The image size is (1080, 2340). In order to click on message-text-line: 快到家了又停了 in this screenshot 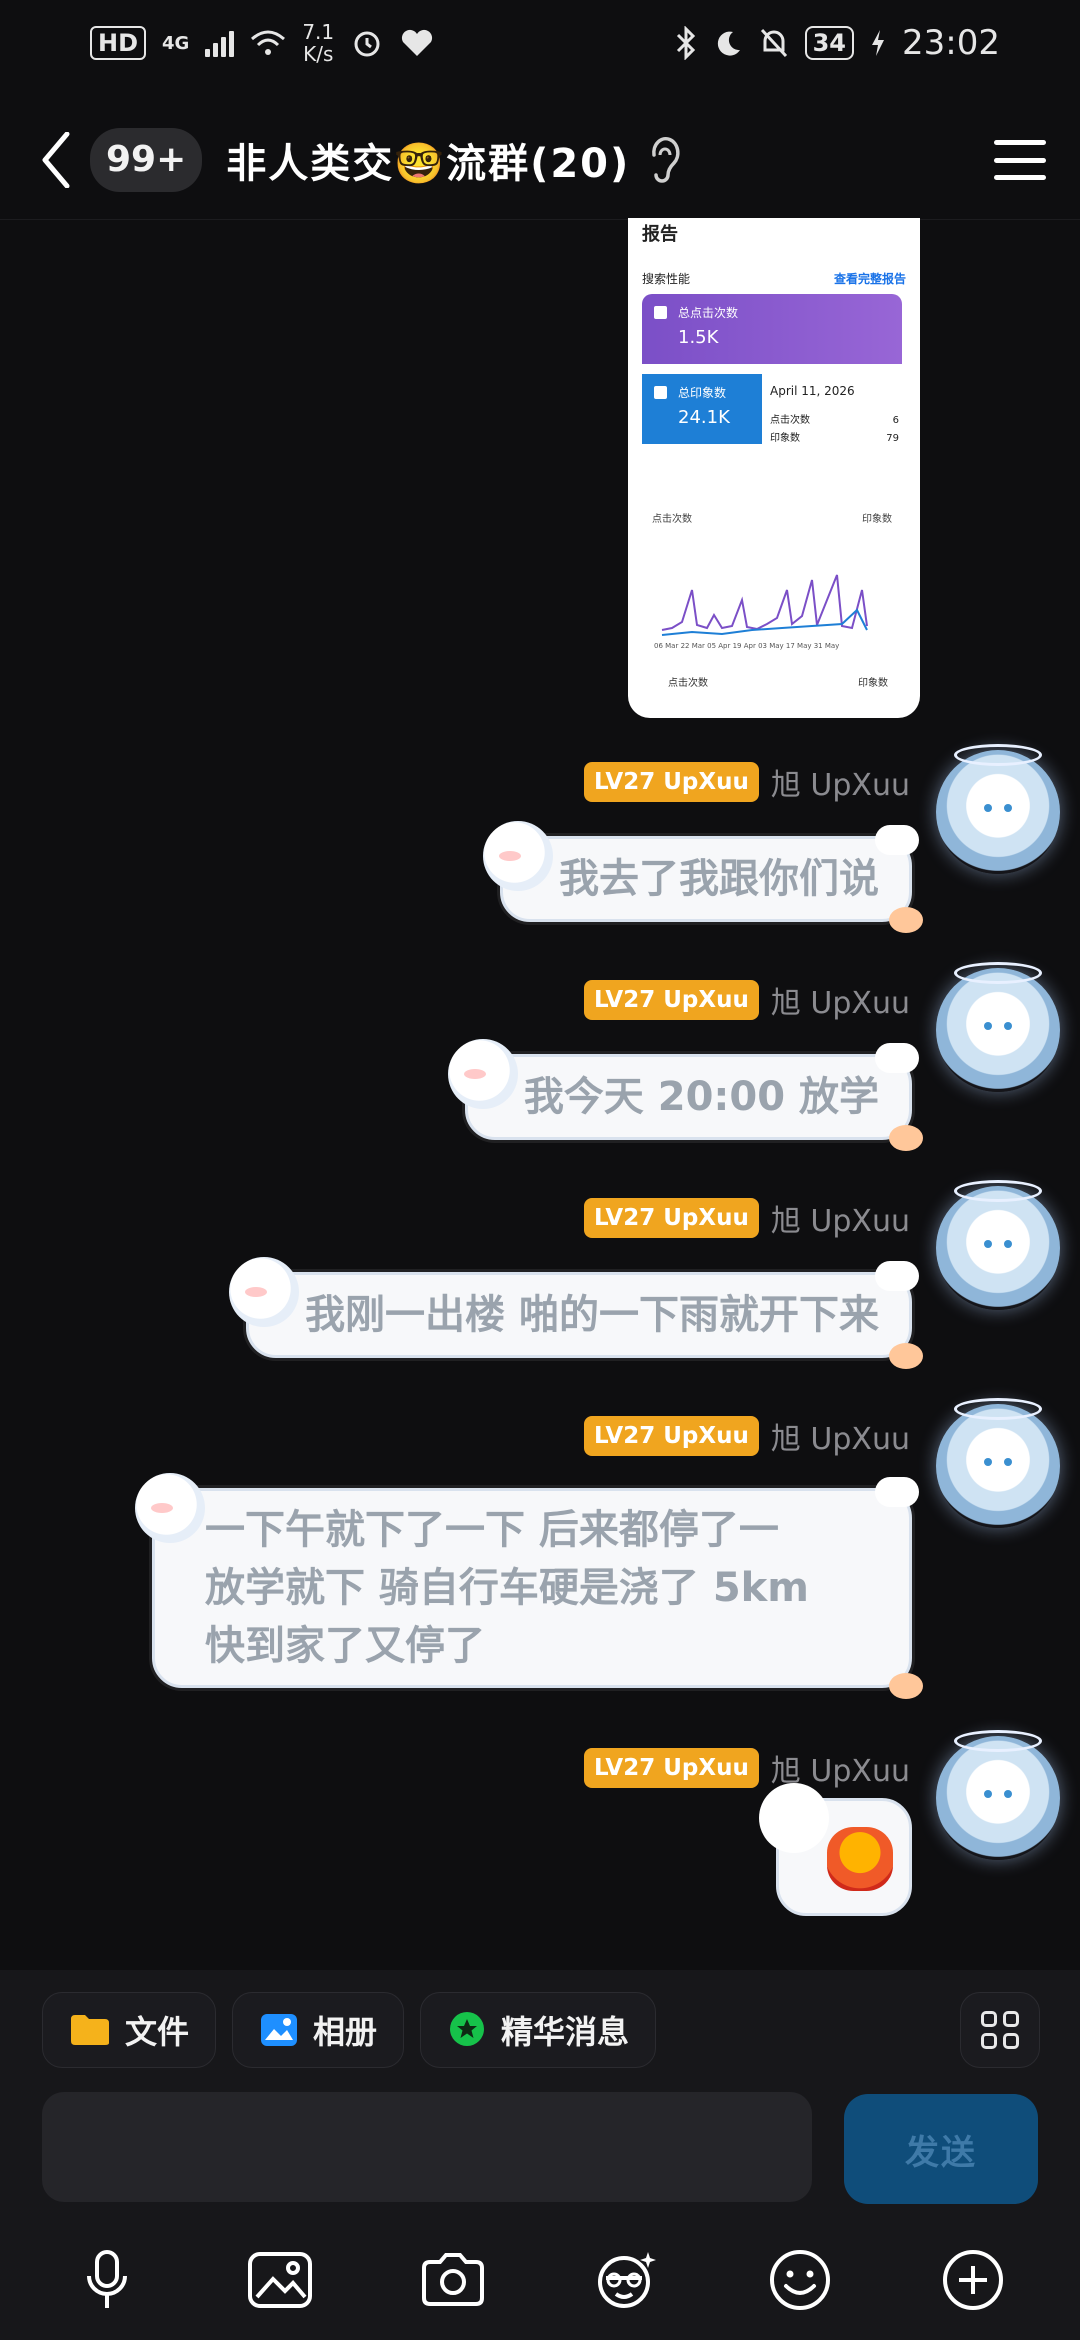, I will do `click(345, 1646)`.